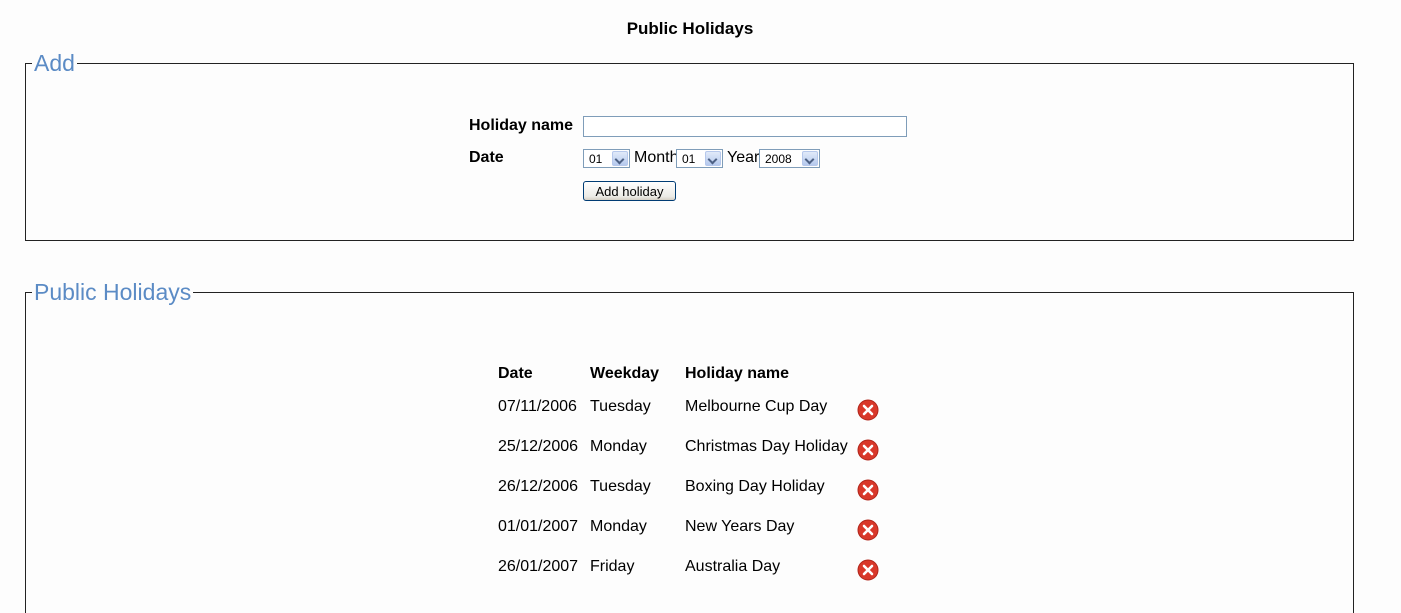 This screenshot has width=1401, height=613. I want to click on cell-date: 26/01/2007, so click(538, 566).